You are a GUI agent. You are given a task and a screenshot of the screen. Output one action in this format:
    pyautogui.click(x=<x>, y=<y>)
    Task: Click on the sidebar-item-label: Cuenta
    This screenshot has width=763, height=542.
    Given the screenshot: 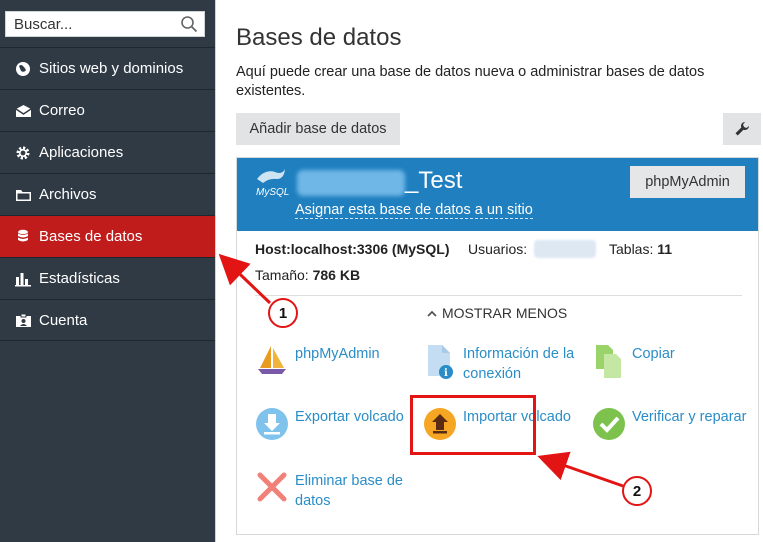 What is the action you would take?
    pyautogui.click(x=63, y=320)
    